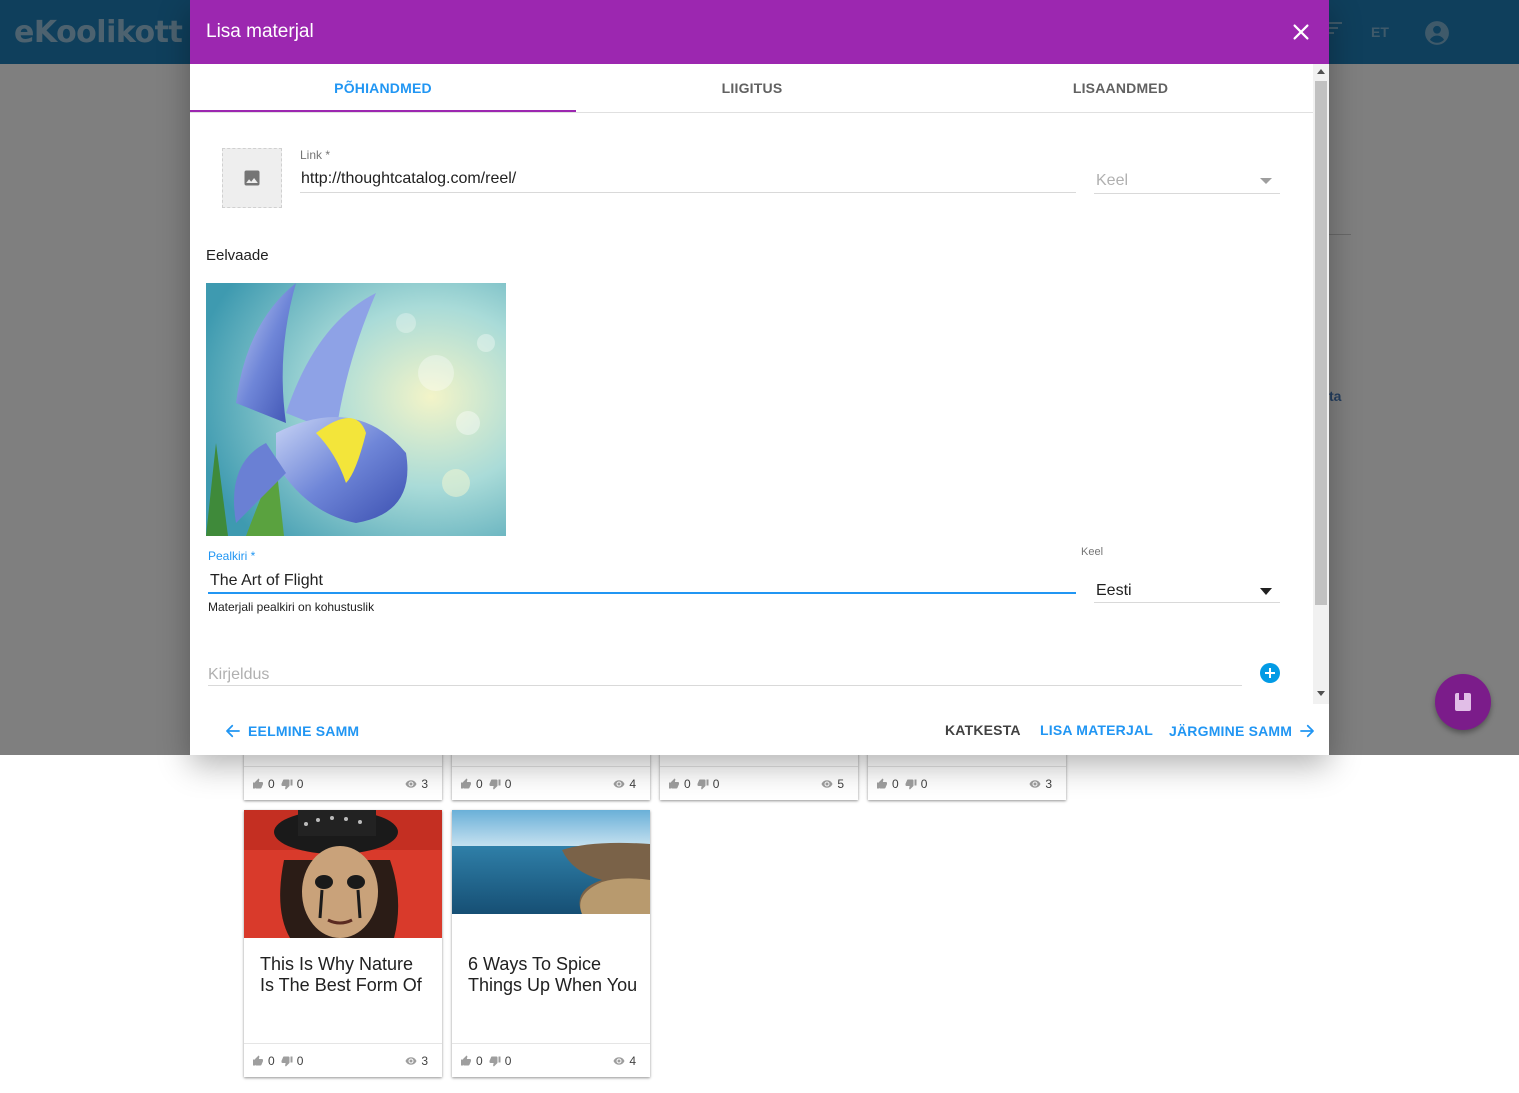 The width and height of the screenshot is (1519, 1093). I want to click on dialog-tabs: PÕHIANDMED LIIGITUS LISAANDMED, so click(751, 88).